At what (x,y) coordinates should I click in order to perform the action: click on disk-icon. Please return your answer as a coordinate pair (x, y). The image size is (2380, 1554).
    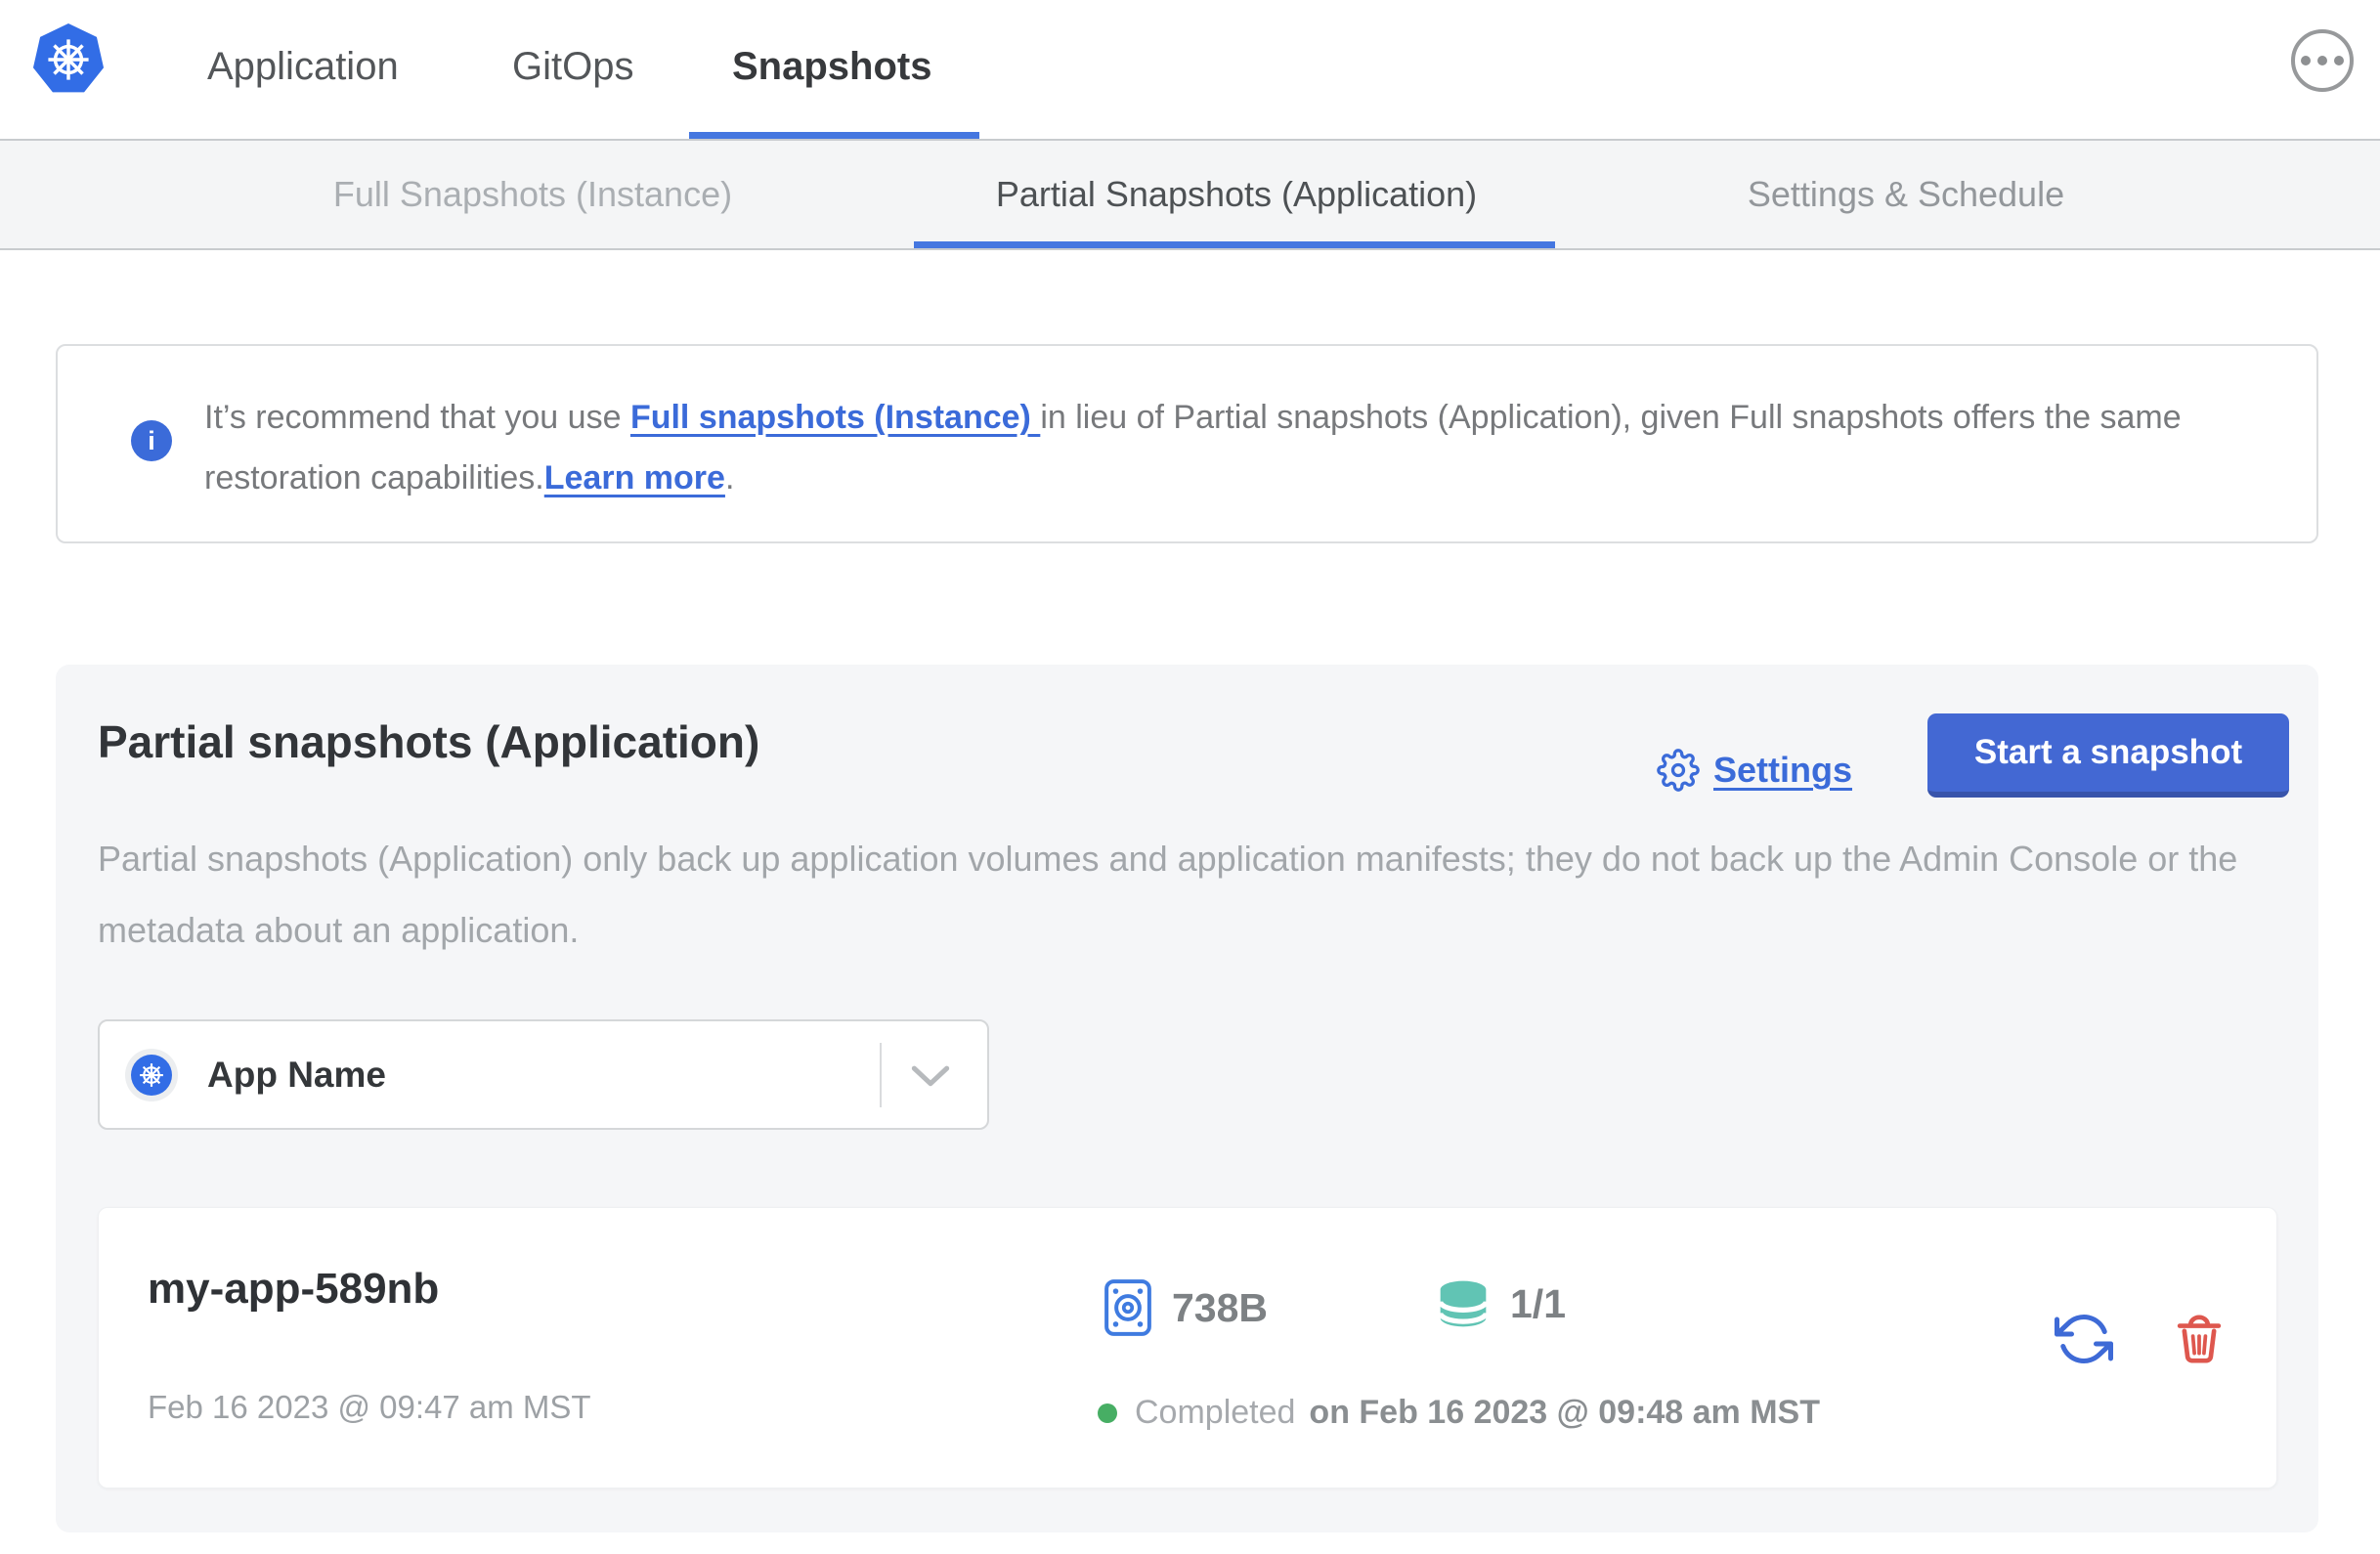
    Looking at the image, I should click on (1127, 1307).